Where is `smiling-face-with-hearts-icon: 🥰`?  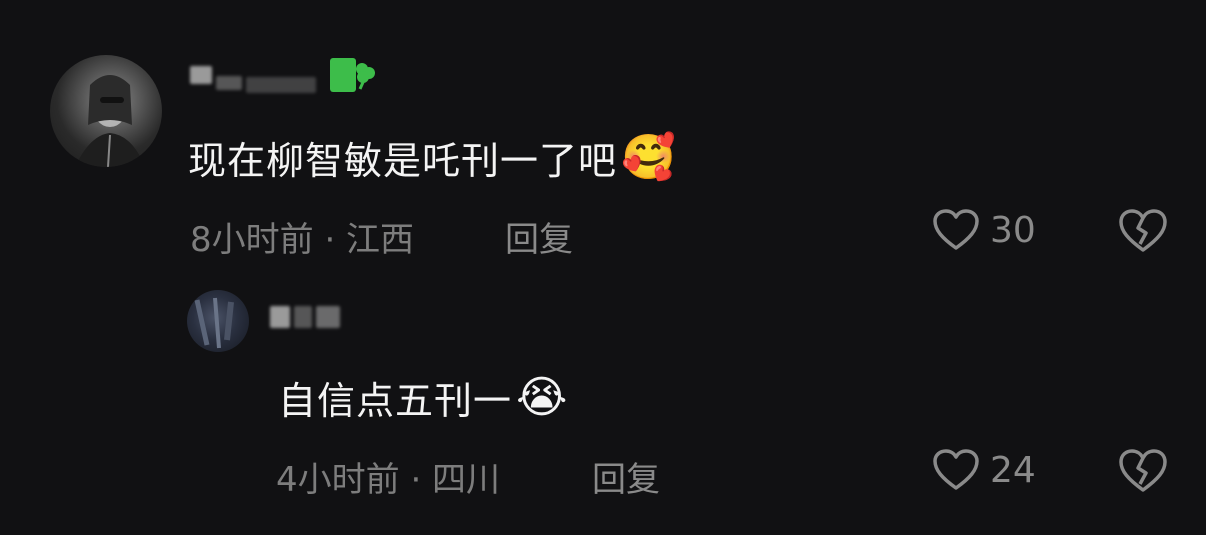 smiling-face-with-hearts-icon: 🥰 is located at coordinates (649, 157).